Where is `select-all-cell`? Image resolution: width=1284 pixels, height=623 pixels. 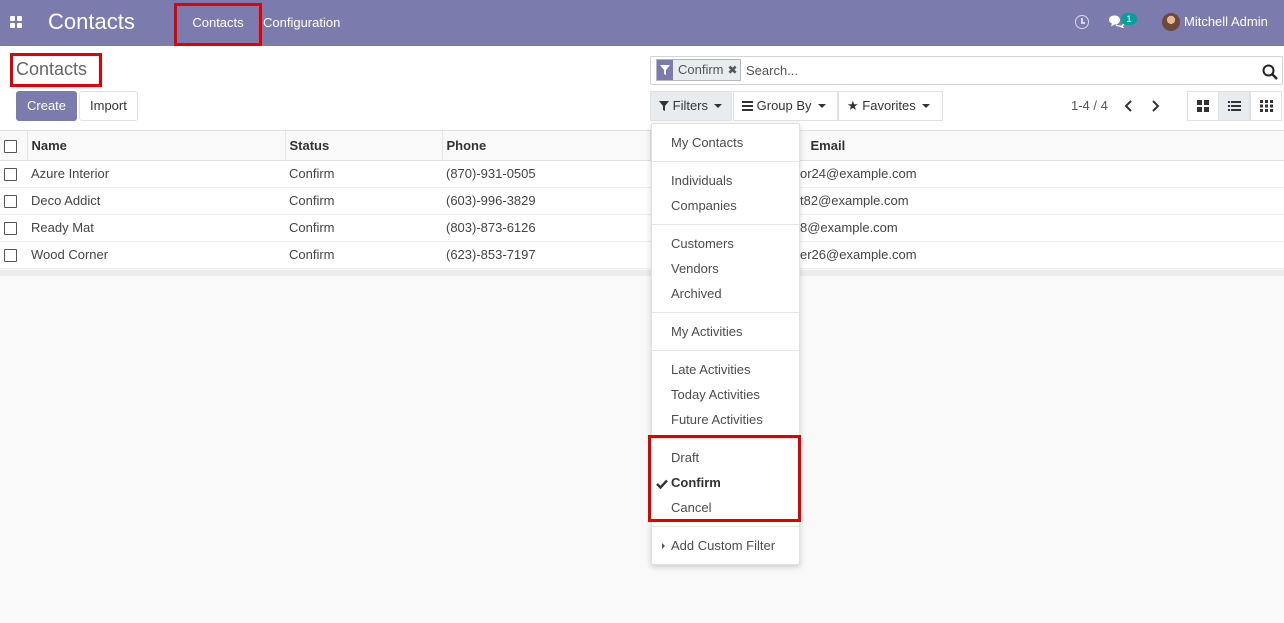
select-all-cell is located at coordinates (14, 146).